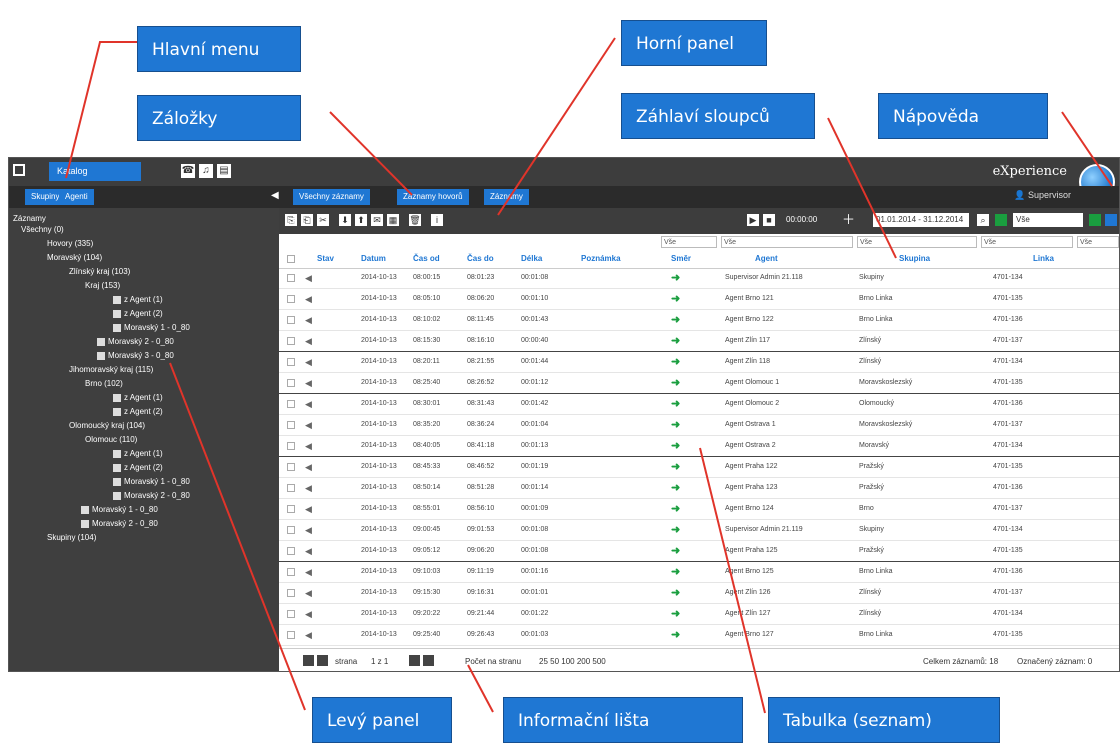 The height and width of the screenshot is (750, 1120). What do you see at coordinates (135, 355) in the screenshot?
I see `tree-item: Moravský 3 - 0_80` at bounding box center [135, 355].